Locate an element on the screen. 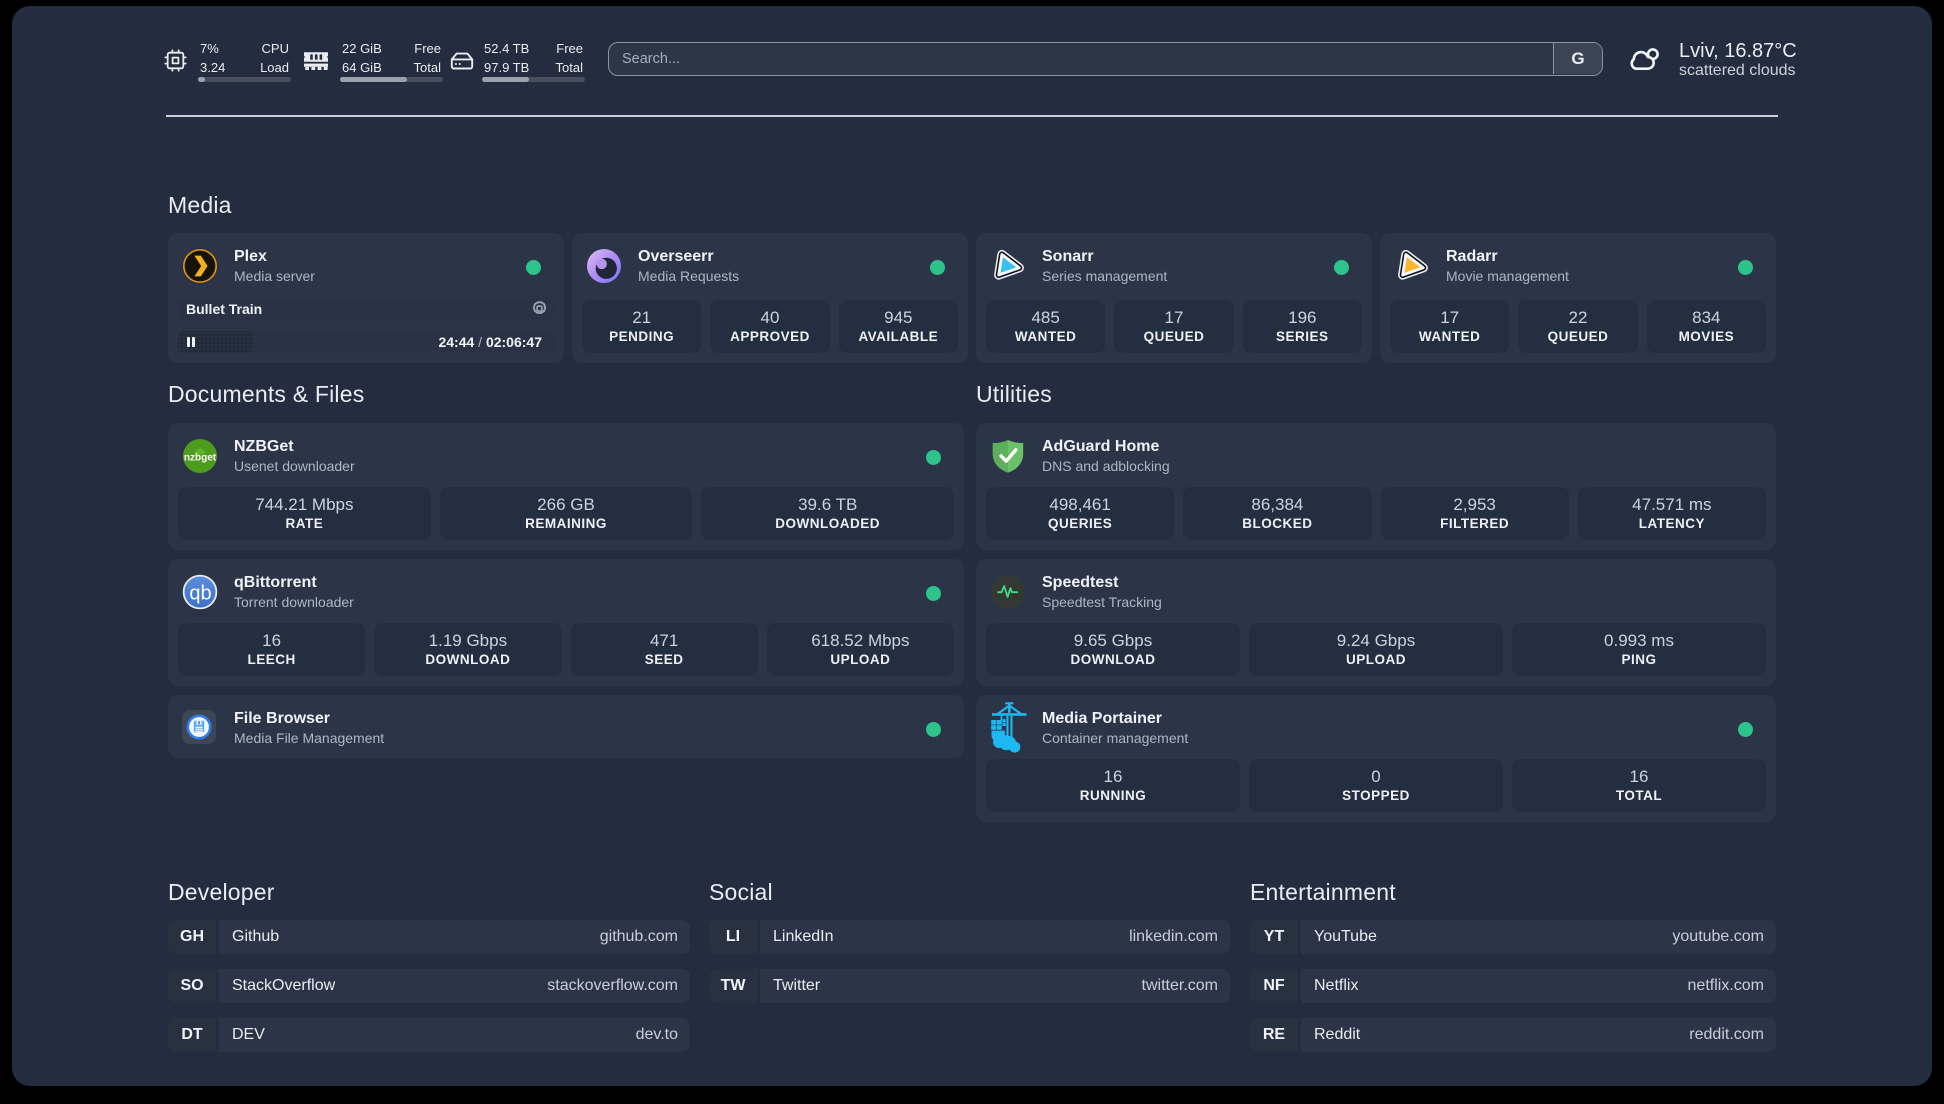 Image resolution: width=1944 pixels, height=1104 pixels. svg-text: qb is located at coordinates (200, 594).